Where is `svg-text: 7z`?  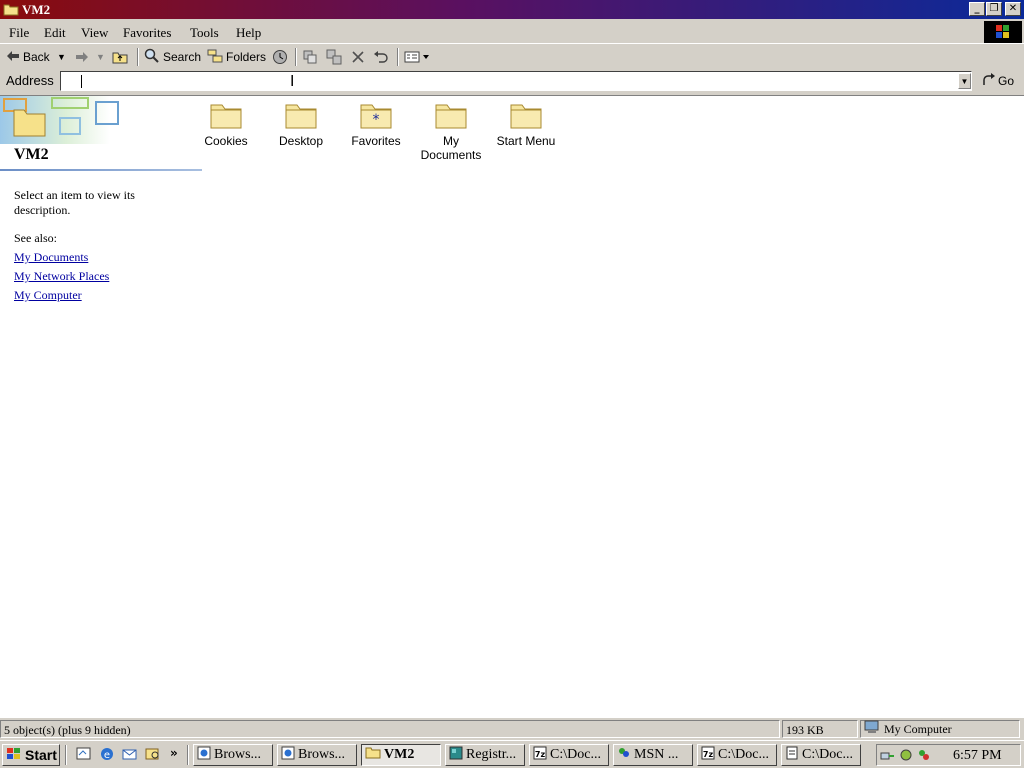
svg-text: 7z is located at coordinates (540, 754).